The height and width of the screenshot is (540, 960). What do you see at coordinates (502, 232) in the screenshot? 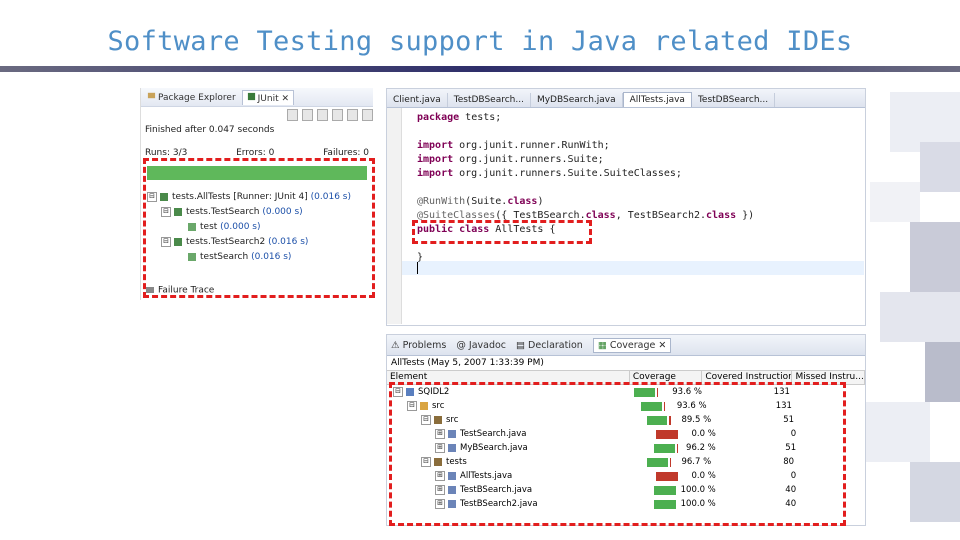
I see `highlight-alltests-class` at bounding box center [502, 232].